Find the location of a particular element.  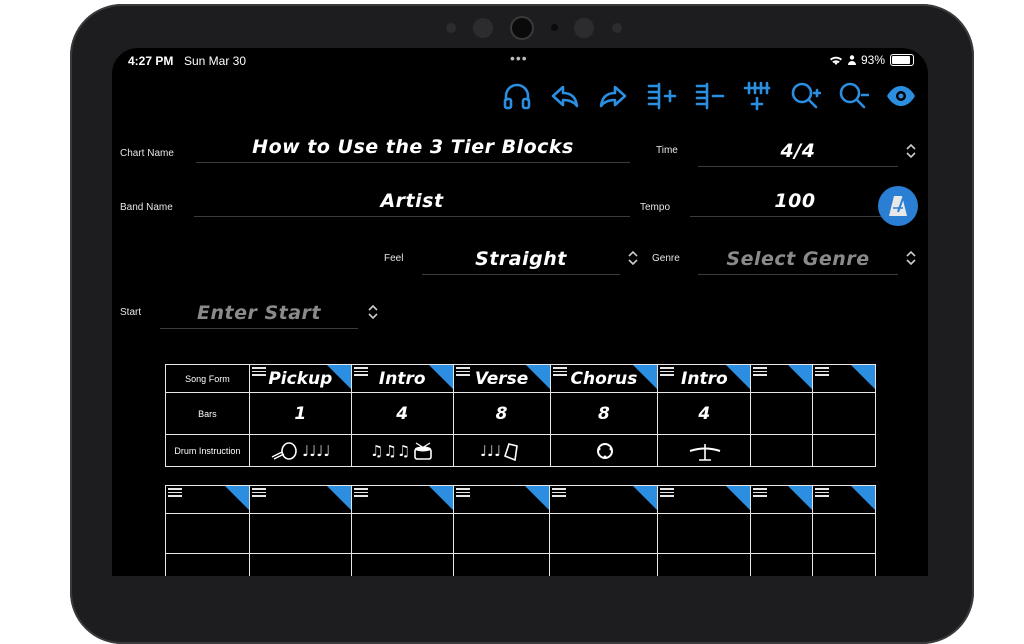

tambourine-icon is located at coordinates (604, 450).